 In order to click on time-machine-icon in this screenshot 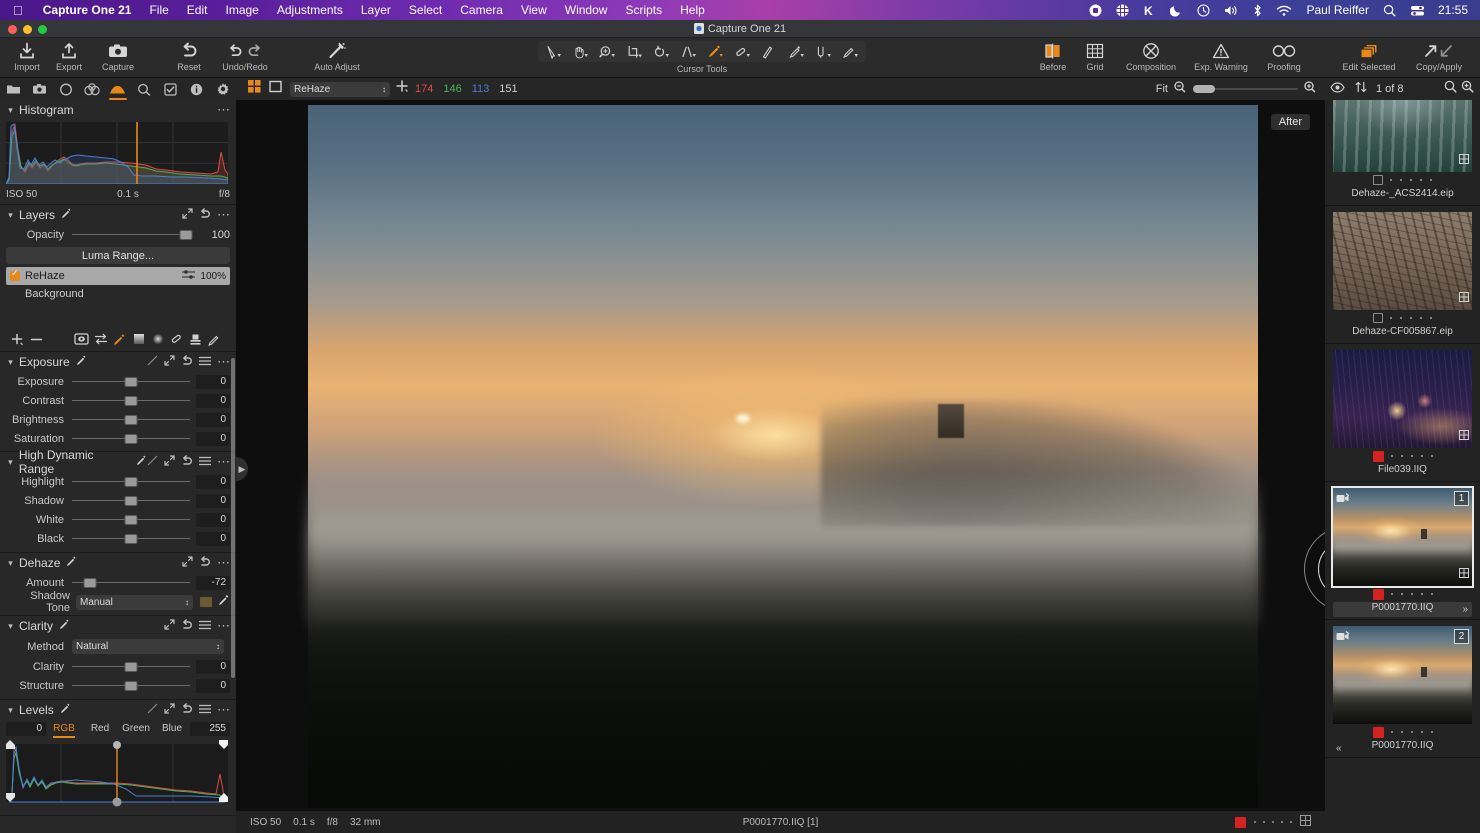, I will do `click(1203, 10)`.